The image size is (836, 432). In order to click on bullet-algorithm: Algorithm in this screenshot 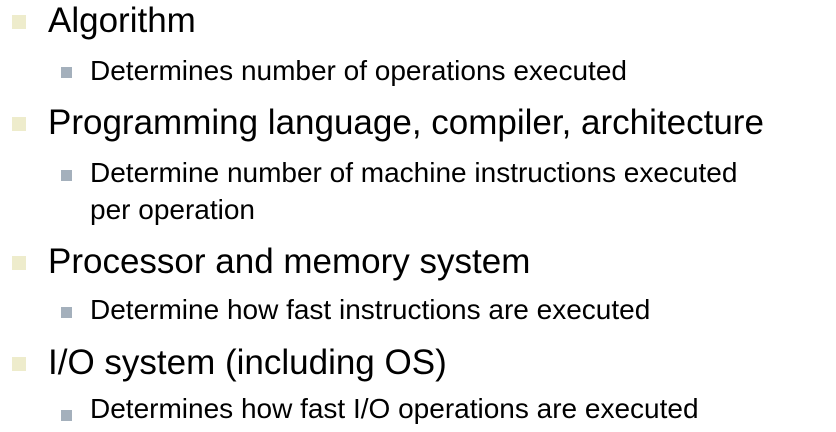, I will do `click(122, 20)`.